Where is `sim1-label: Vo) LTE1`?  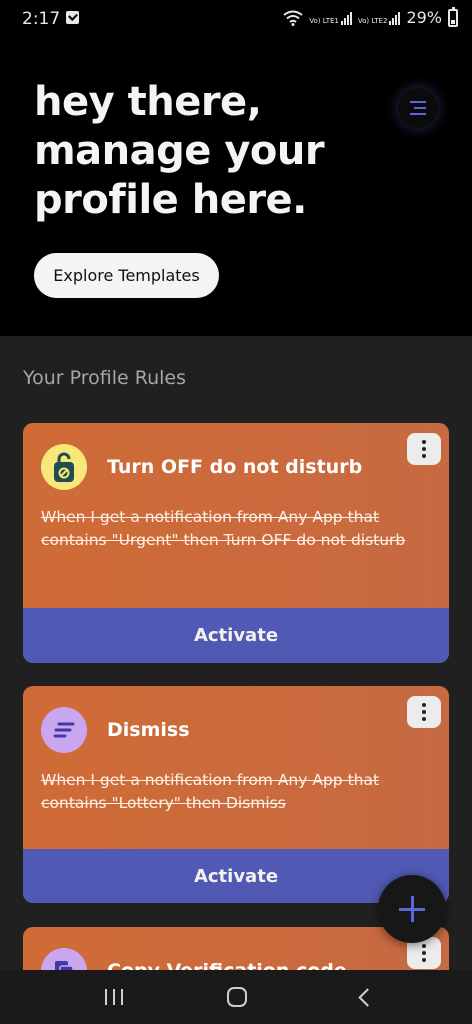 sim1-label: Vo) LTE1 is located at coordinates (324, 20).